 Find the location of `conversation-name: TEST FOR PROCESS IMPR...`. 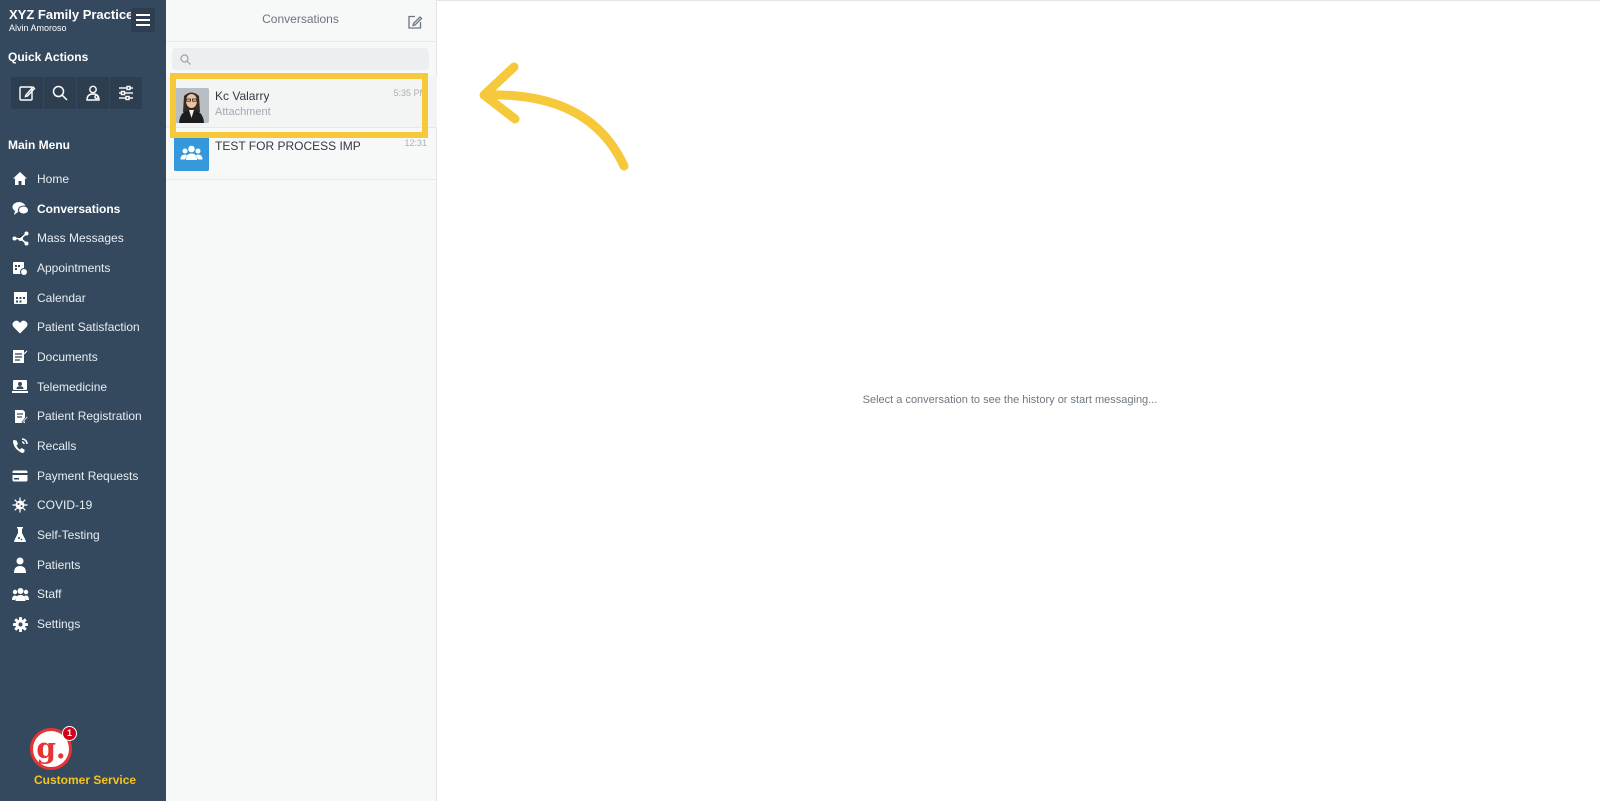

conversation-name: TEST FOR PROCESS IMPR... is located at coordinates (287, 146).